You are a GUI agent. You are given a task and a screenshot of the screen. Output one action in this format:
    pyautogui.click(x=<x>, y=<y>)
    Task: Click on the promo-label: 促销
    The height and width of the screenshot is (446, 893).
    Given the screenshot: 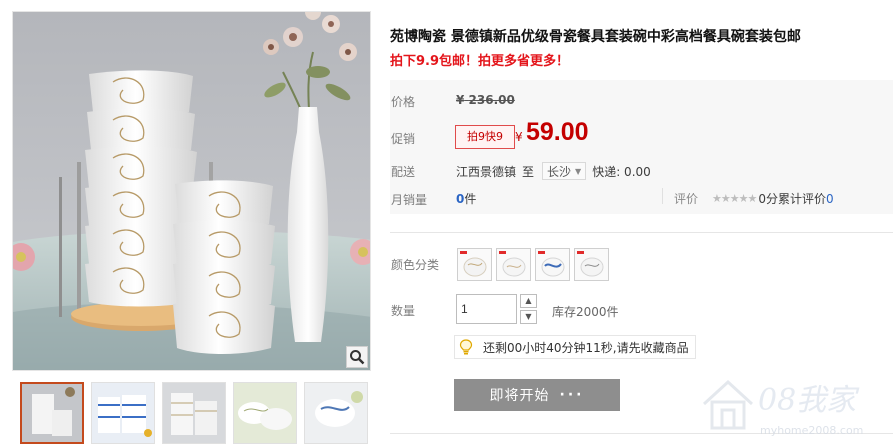 What is the action you would take?
    pyautogui.click(x=403, y=139)
    